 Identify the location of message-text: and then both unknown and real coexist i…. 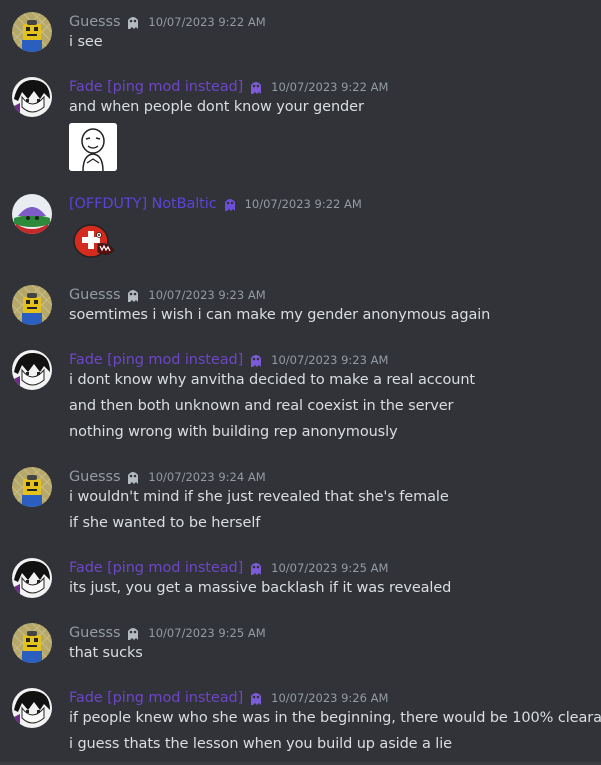
(261, 406).